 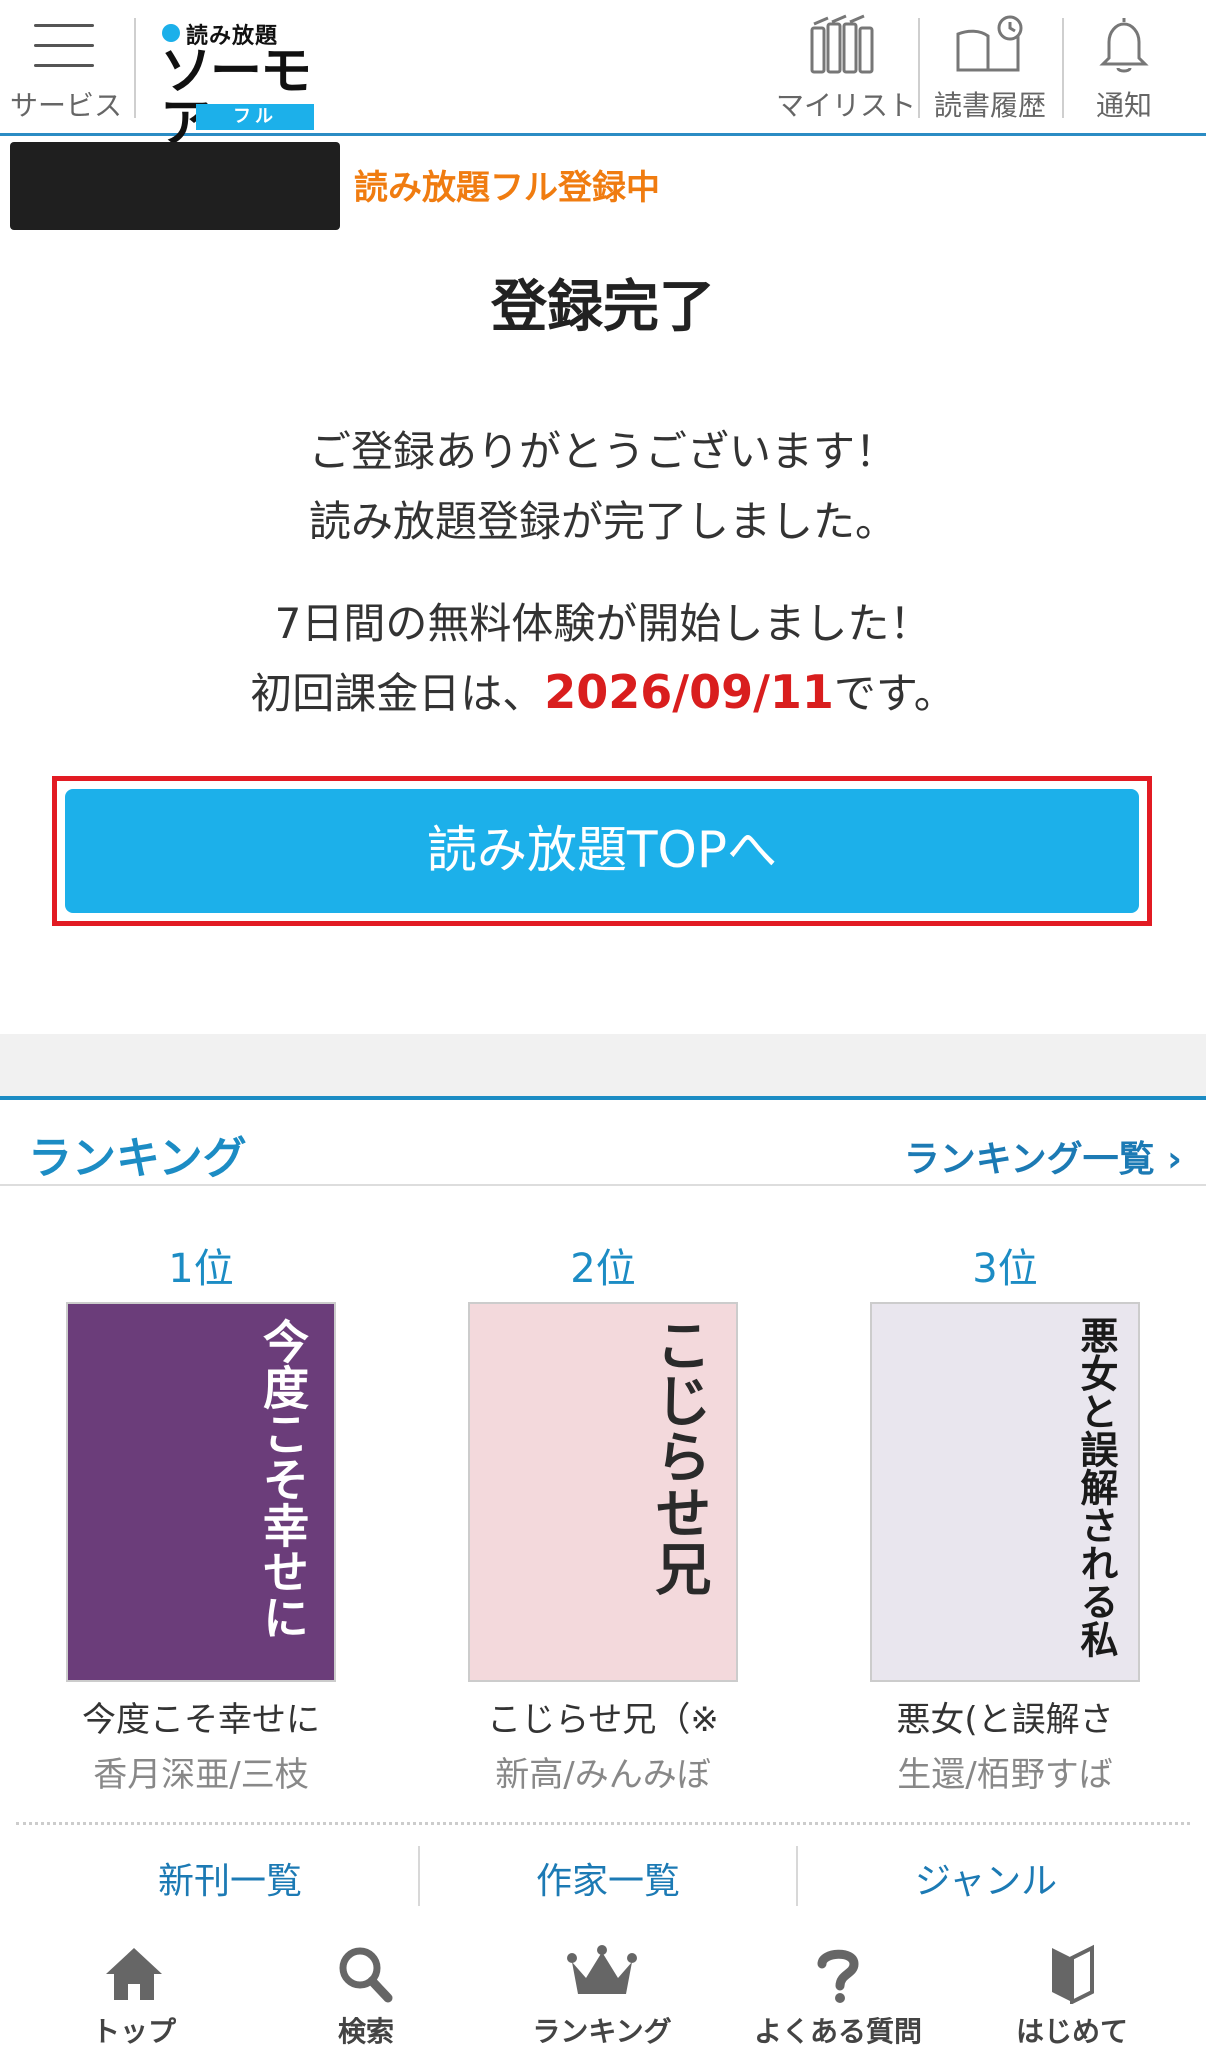 What do you see at coordinates (837, 2031) in the screenshot?
I see `nav-faq-label: よくある質問` at bounding box center [837, 2031].